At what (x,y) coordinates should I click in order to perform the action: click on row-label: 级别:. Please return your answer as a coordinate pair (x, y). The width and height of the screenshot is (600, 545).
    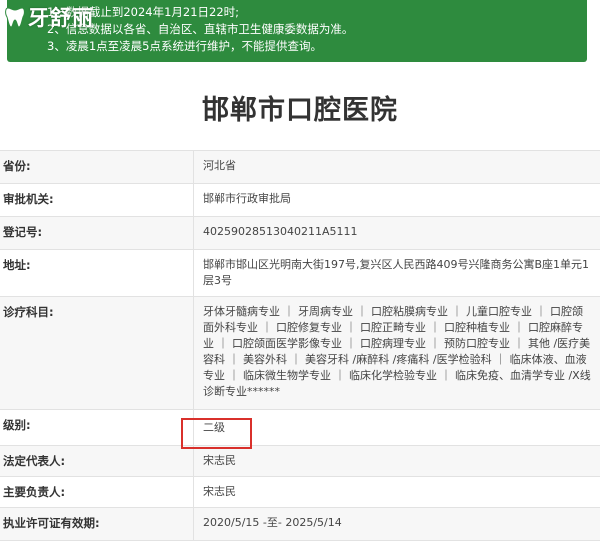
    Looking at the image, I should click on (97, 427).